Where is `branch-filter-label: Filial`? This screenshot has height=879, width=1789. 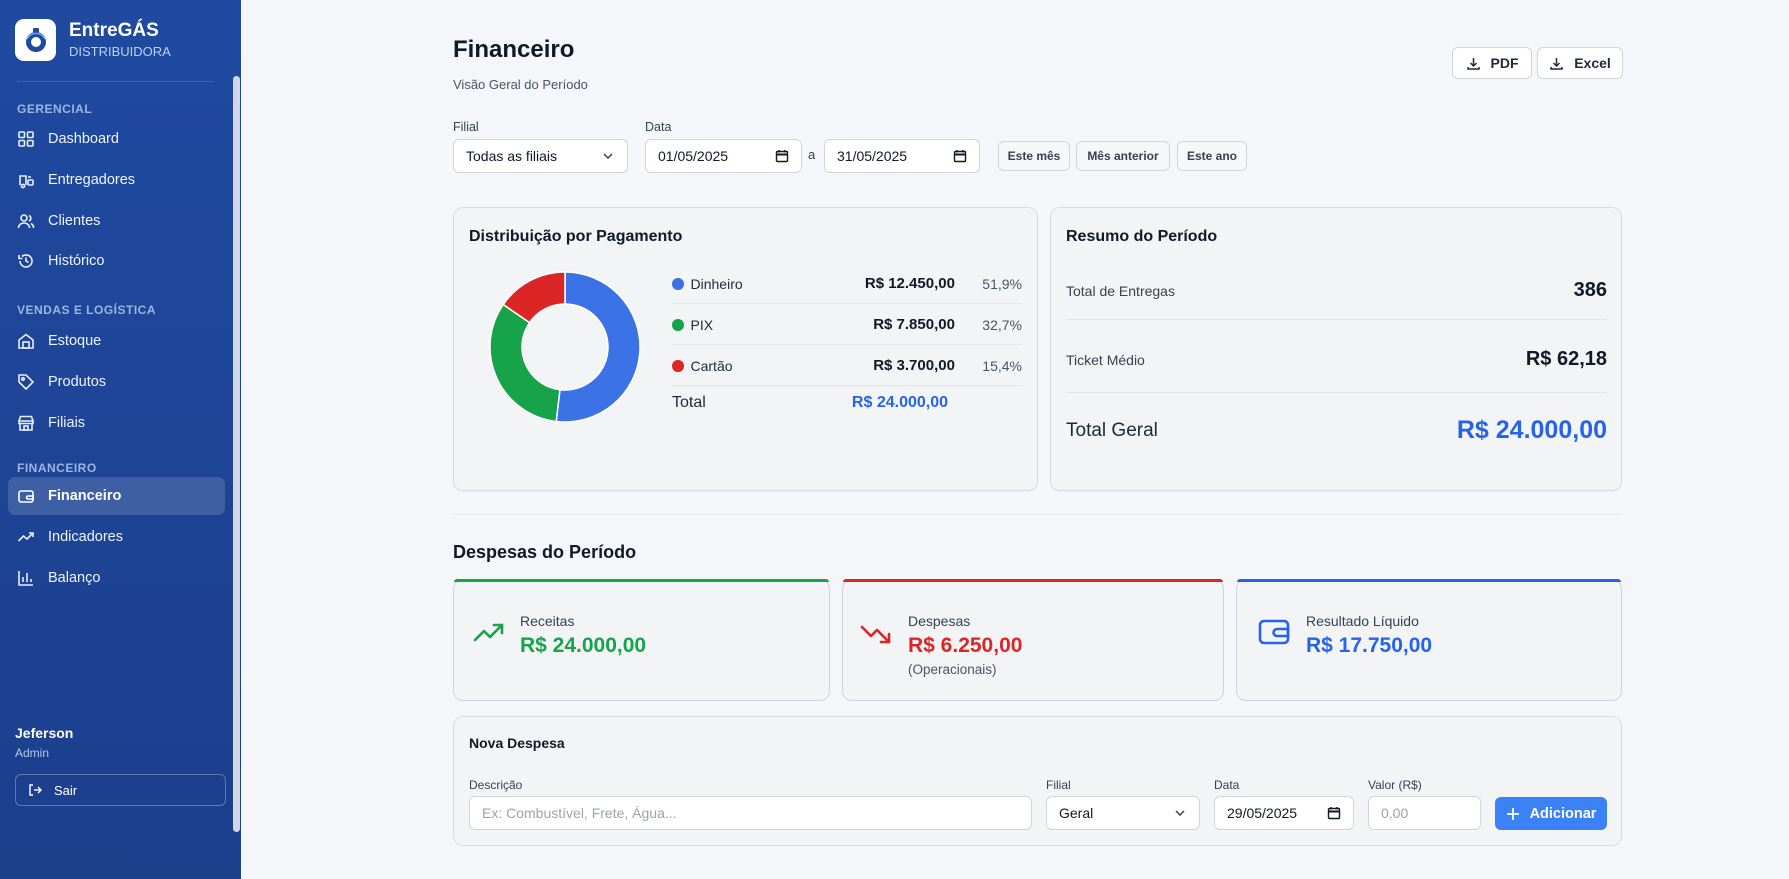
branch-filter-label: Filial is located at coordinates (466, 127).